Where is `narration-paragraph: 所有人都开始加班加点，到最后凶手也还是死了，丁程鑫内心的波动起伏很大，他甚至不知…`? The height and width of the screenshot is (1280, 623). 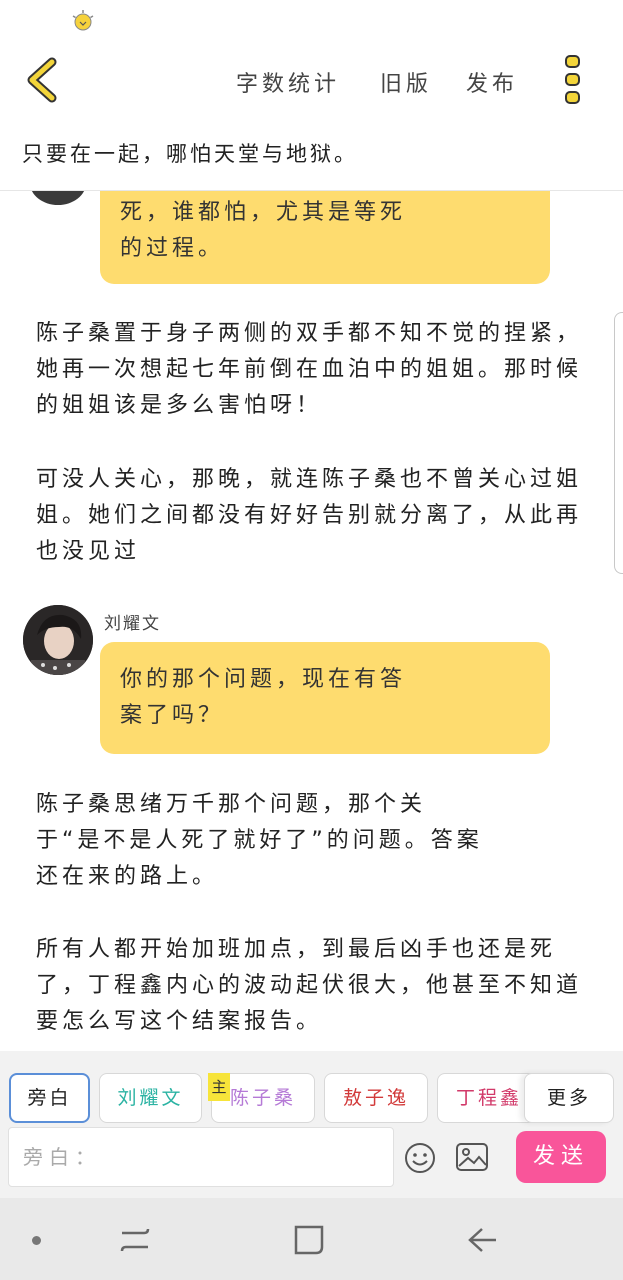 narration-paragraph: 所有人都开始加班加点，到最后凶手也还是死了，丁程鑫内心的波动起伏很大，他甚至不知… is located at coordinates (309, 985).